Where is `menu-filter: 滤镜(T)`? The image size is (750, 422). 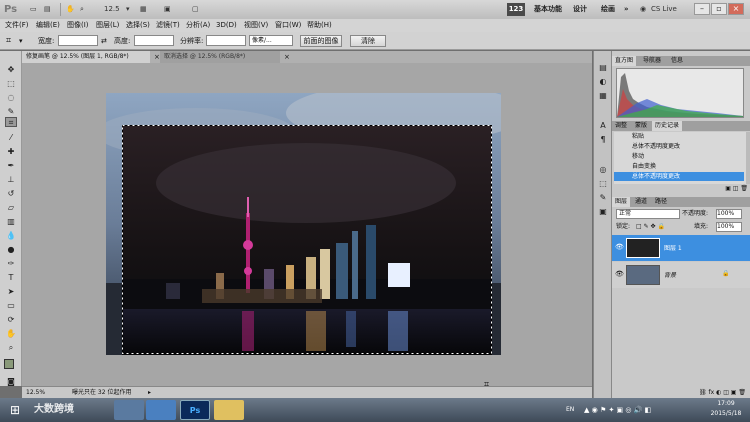
menu-filter: 滤镜(T) is located at coordinates (168, 25).